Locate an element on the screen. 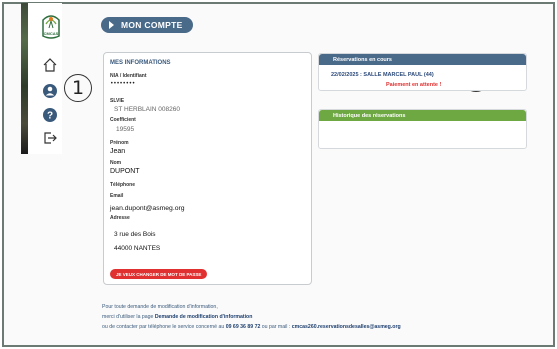 The image size is (557, 349). footer-line-3-mid: ou par mail : is located at coordinates (276, 327).